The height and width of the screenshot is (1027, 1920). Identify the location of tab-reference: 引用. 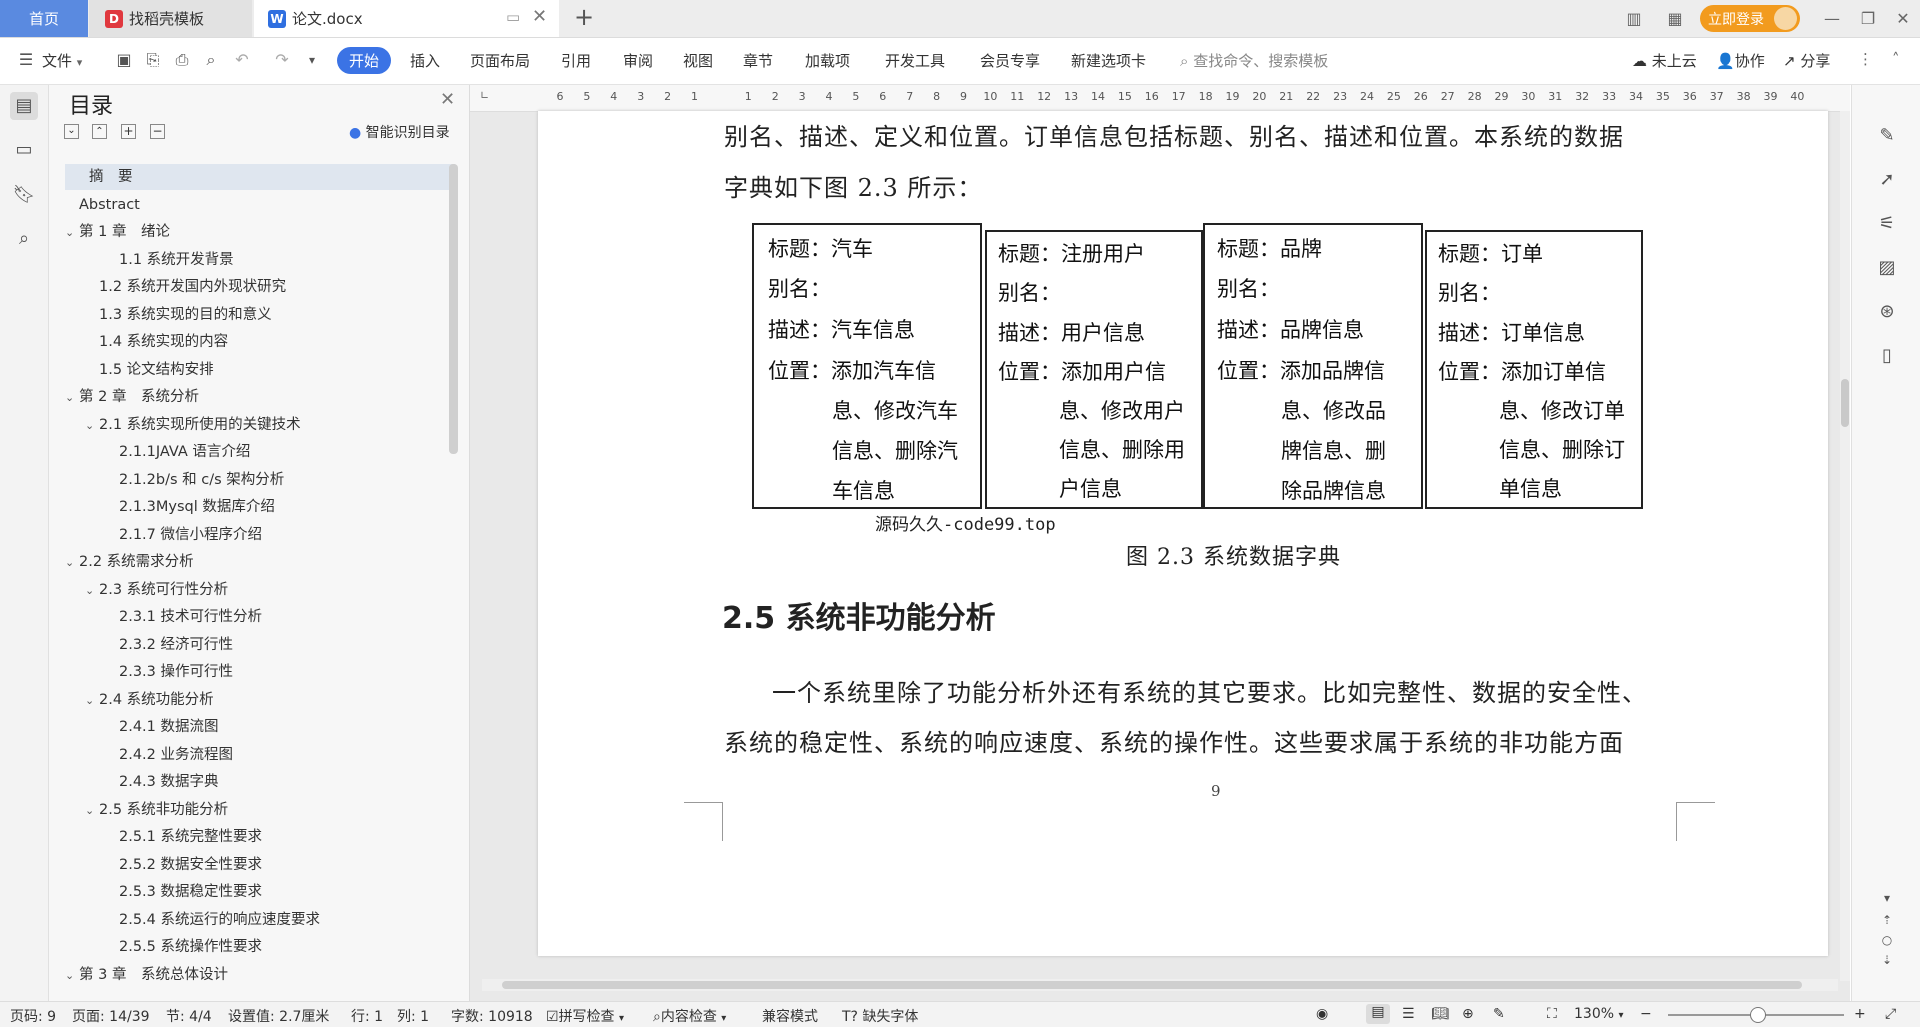
(576, 60).